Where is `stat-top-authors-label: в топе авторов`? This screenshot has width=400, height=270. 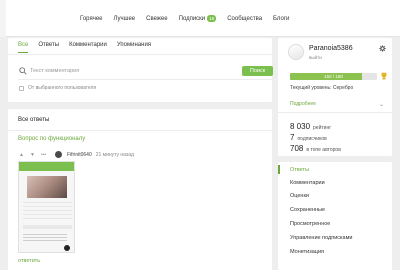
stat-top-authors-label: в топе авторов is located at coordinates (323, 150).